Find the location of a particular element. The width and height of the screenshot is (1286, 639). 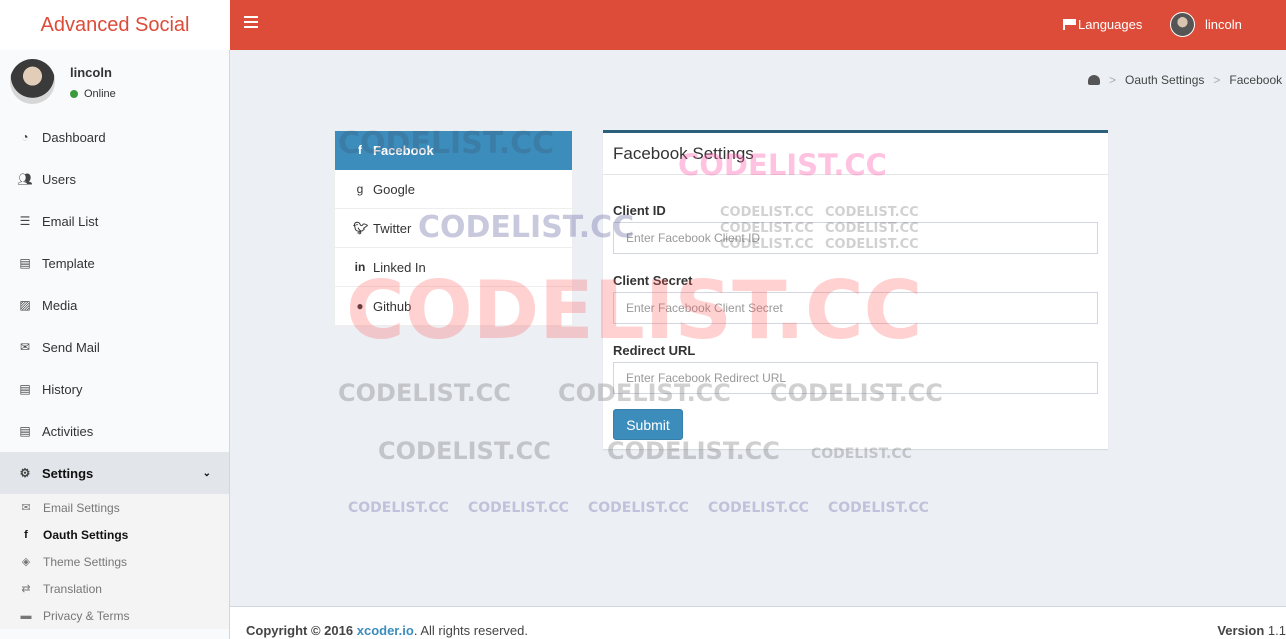

sidebar-subitem-label: Oauth Settings is located at coordinates (86, 534).